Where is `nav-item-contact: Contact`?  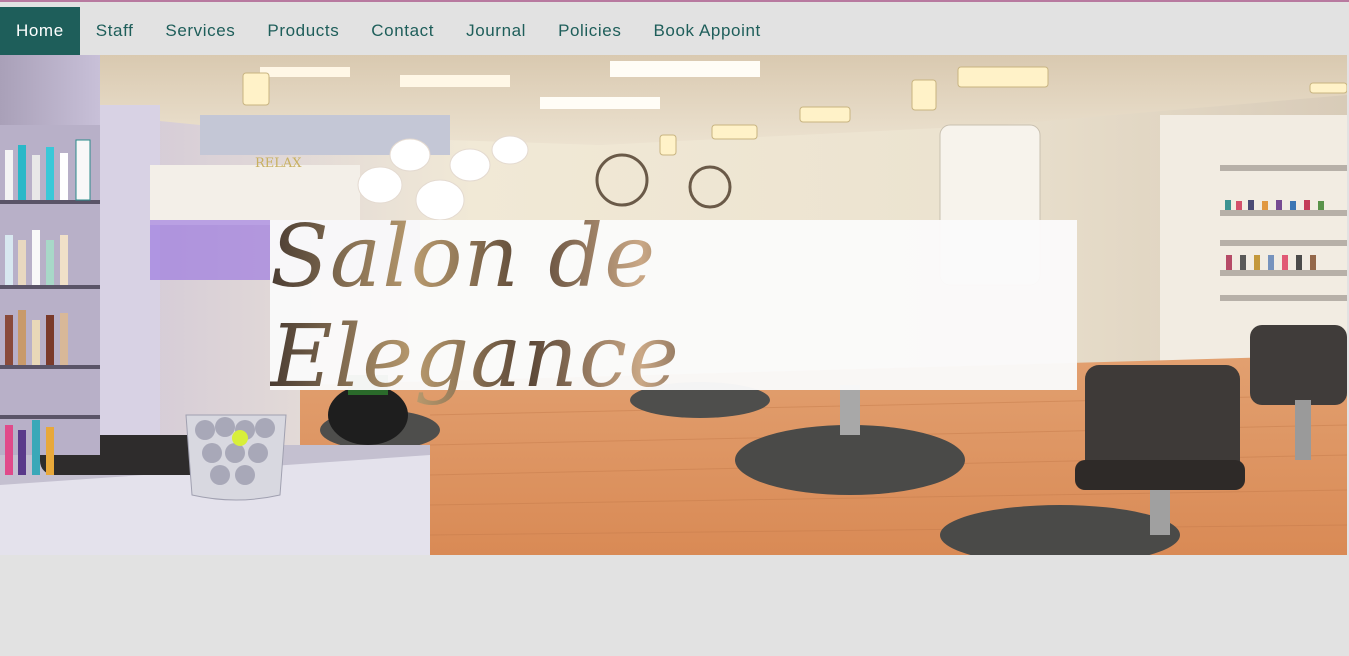 nav-item-contact: Contact is located at coordinates (402, 31).